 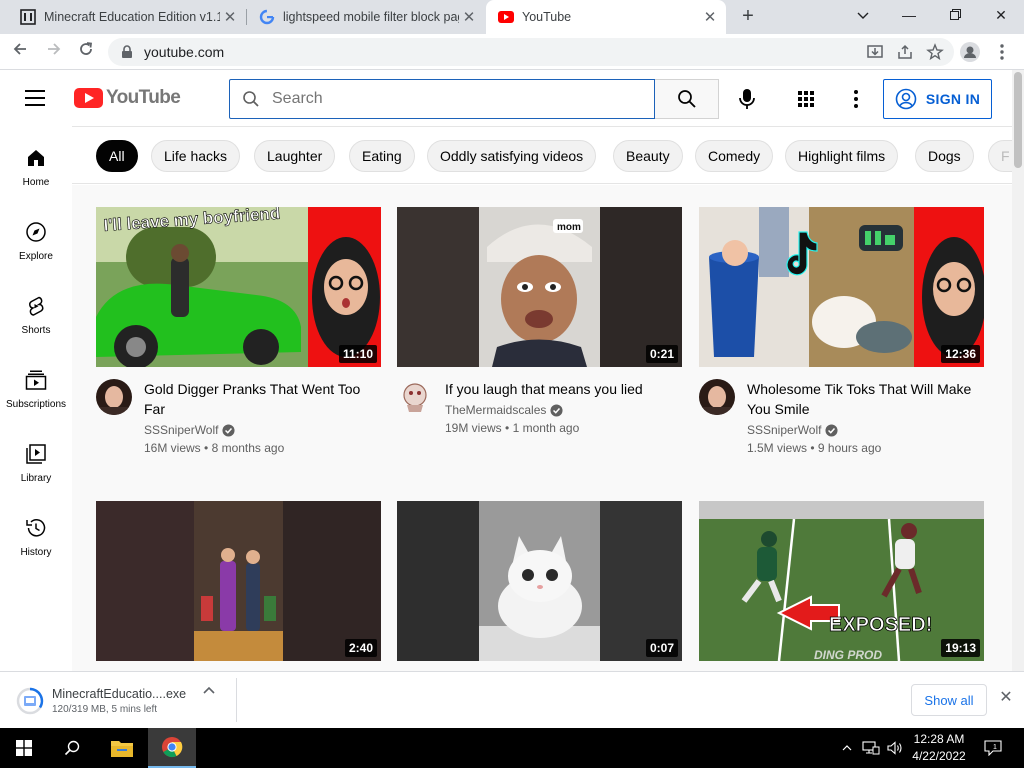 What do you see at coordinates (36, 385) in the screenshot?
I see `sidebar-item-subscriptions: Subscriptions` at bounding box center [36, 385].